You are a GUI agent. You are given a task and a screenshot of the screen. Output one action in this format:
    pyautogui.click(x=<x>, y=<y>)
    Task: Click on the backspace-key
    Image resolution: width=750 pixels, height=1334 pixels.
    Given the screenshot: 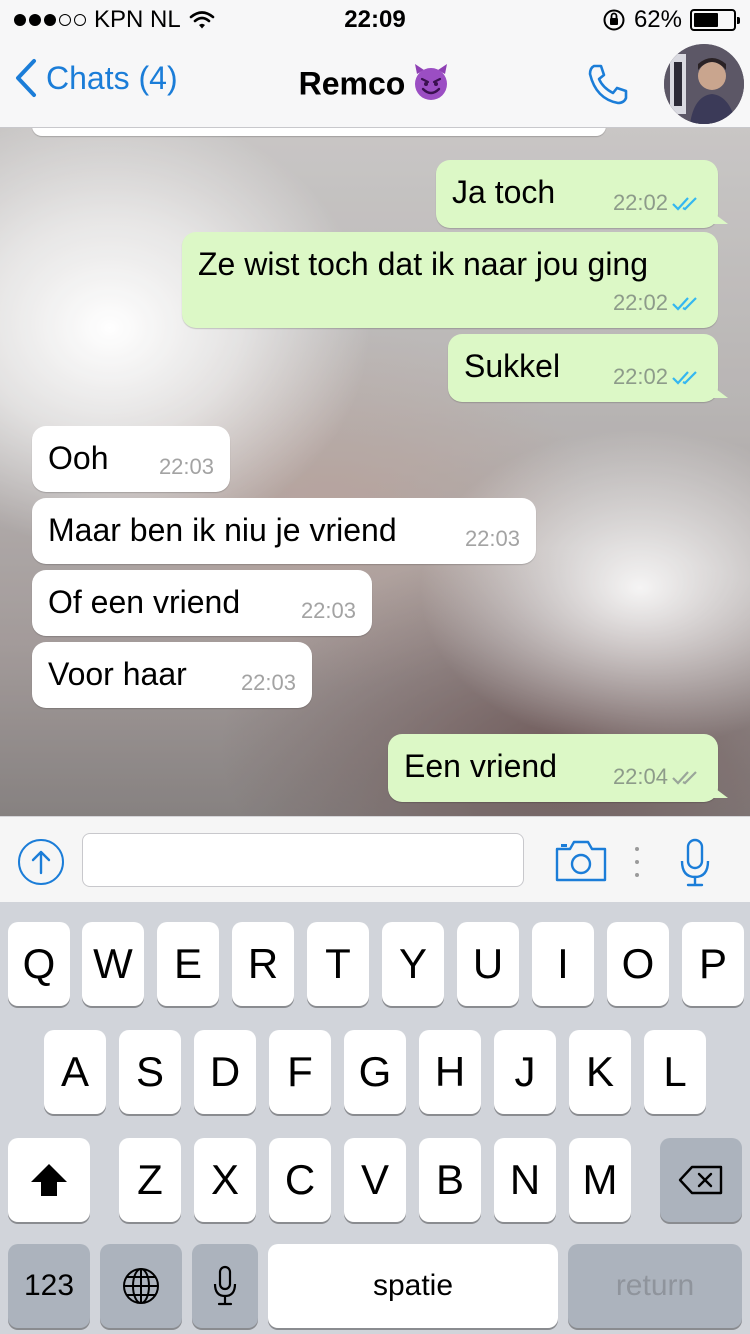 What is the action you would take?
    pyautogui.click(x=701, y=1180)
    